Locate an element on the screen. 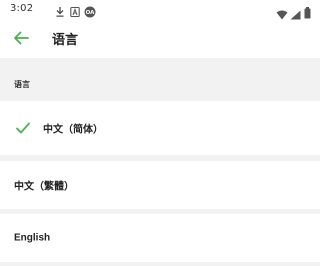 This screenshot has width=320, height=266. language-label: 中文（简体） is located at coordinates (73, 130).